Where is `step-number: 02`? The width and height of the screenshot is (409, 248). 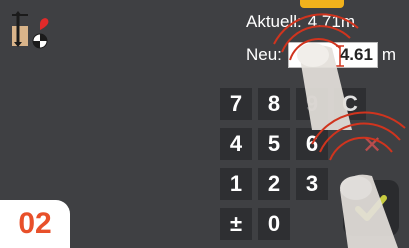 step-number: 02 is located at coordinates (35, 223).